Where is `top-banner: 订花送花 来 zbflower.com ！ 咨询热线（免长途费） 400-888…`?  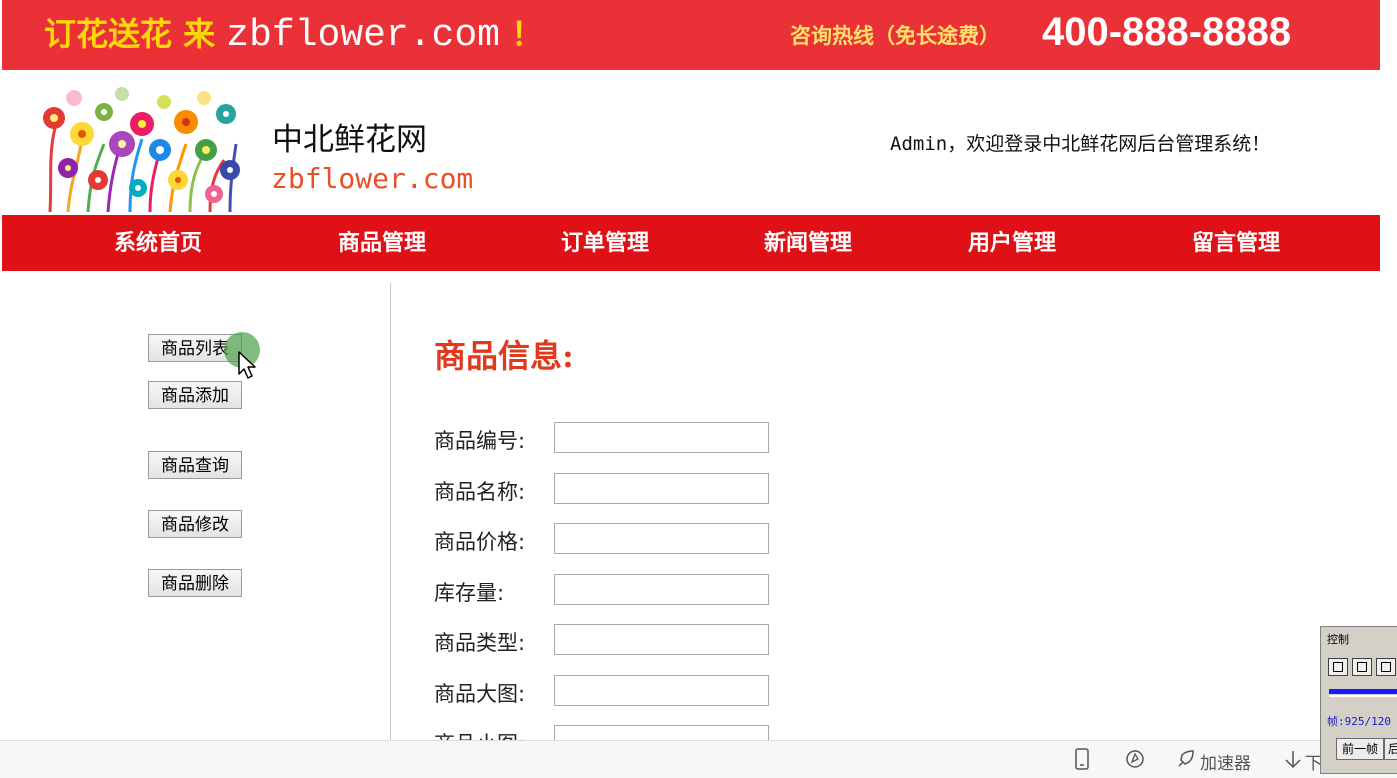 top-banner: 订花送花 来 zbflower.com ！ 咨询热线（免长途费） 400-888… is located at coordinates (691, 35).